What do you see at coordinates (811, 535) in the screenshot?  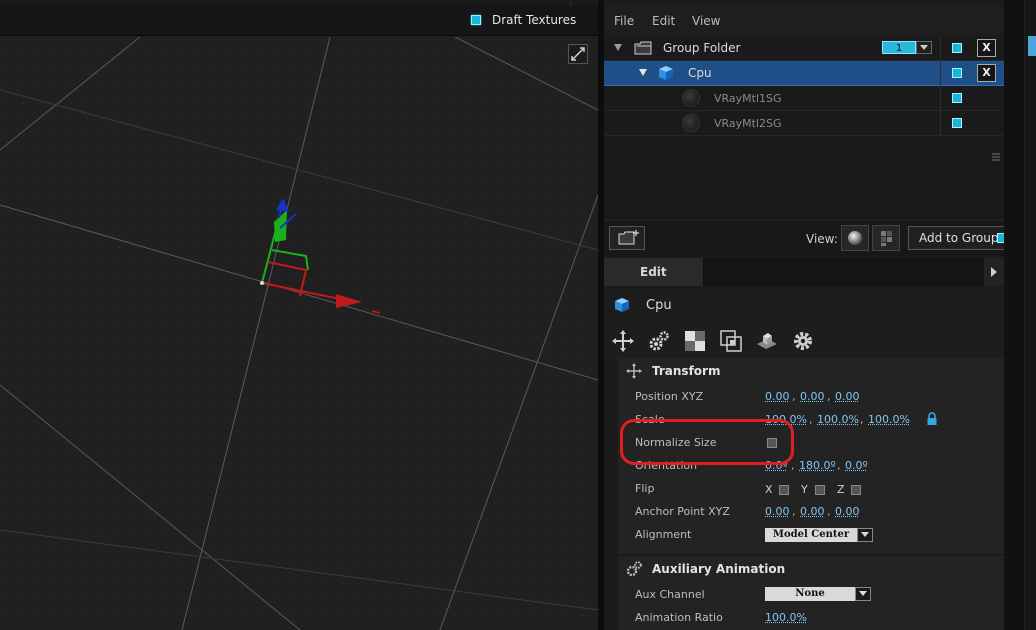 I see `alignment-select: Model Center` at bounding box center [811, 535].